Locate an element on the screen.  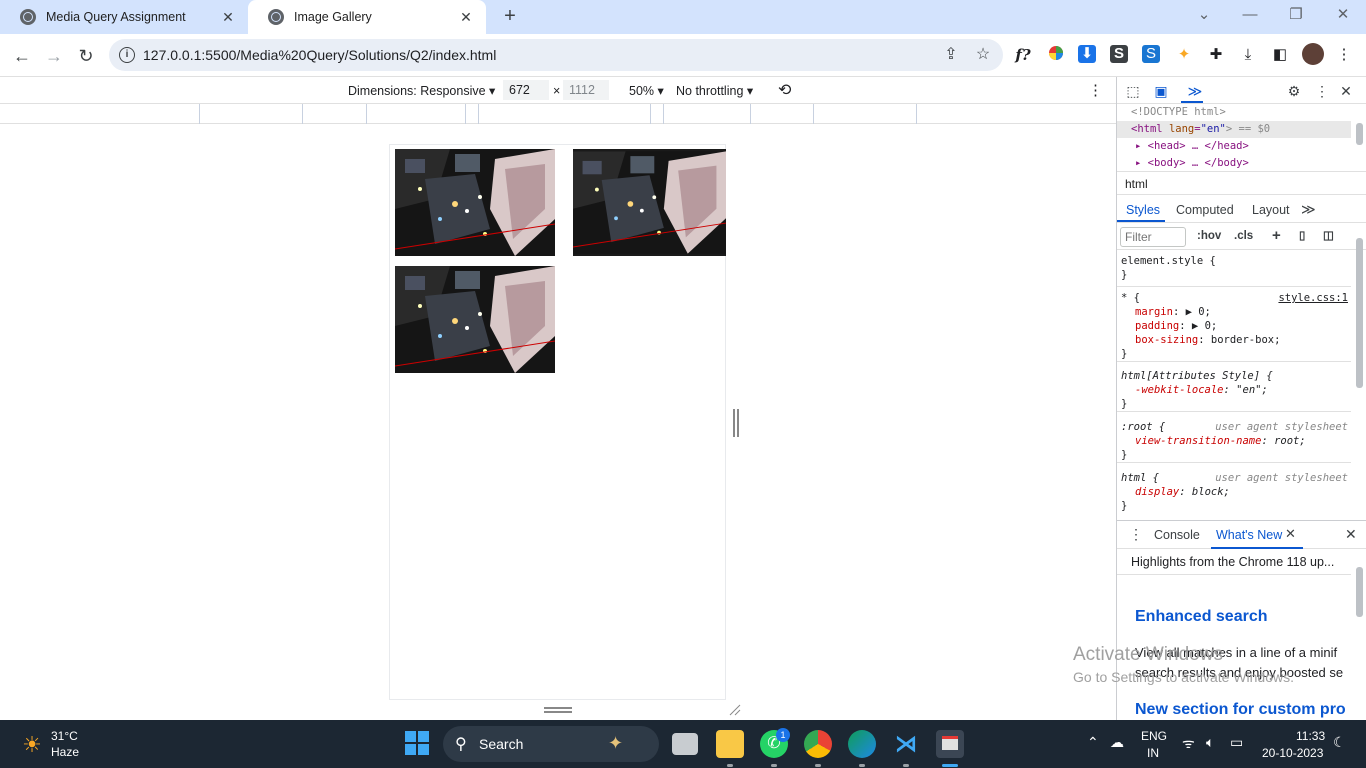
tab-image-gallery: Image Gallery ✕ is located at coordinates (367, 17).